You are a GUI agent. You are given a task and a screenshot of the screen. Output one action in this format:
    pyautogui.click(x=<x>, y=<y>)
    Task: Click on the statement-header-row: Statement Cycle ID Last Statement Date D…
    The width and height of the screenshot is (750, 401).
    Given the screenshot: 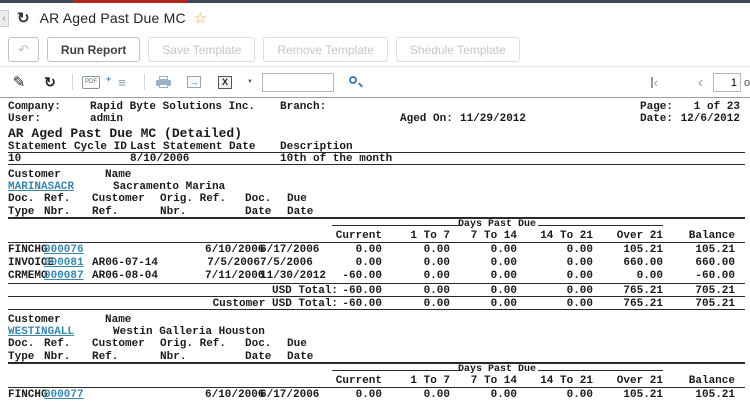 What is the action you would take?
    pyautogui.click(x=376, y=147)
    